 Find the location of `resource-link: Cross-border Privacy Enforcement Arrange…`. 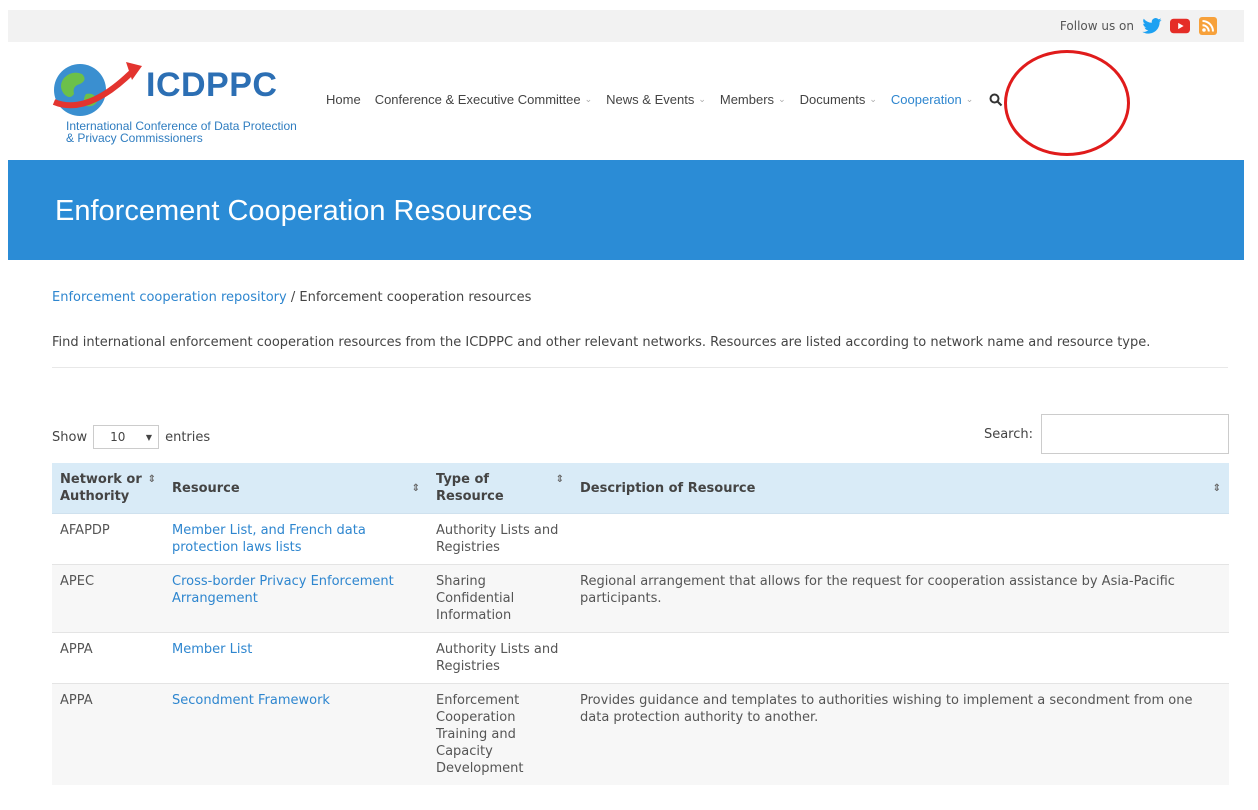

resource-link: Cross-border Privacy Enforcement Arrange… is located at coordinates (283, 590).